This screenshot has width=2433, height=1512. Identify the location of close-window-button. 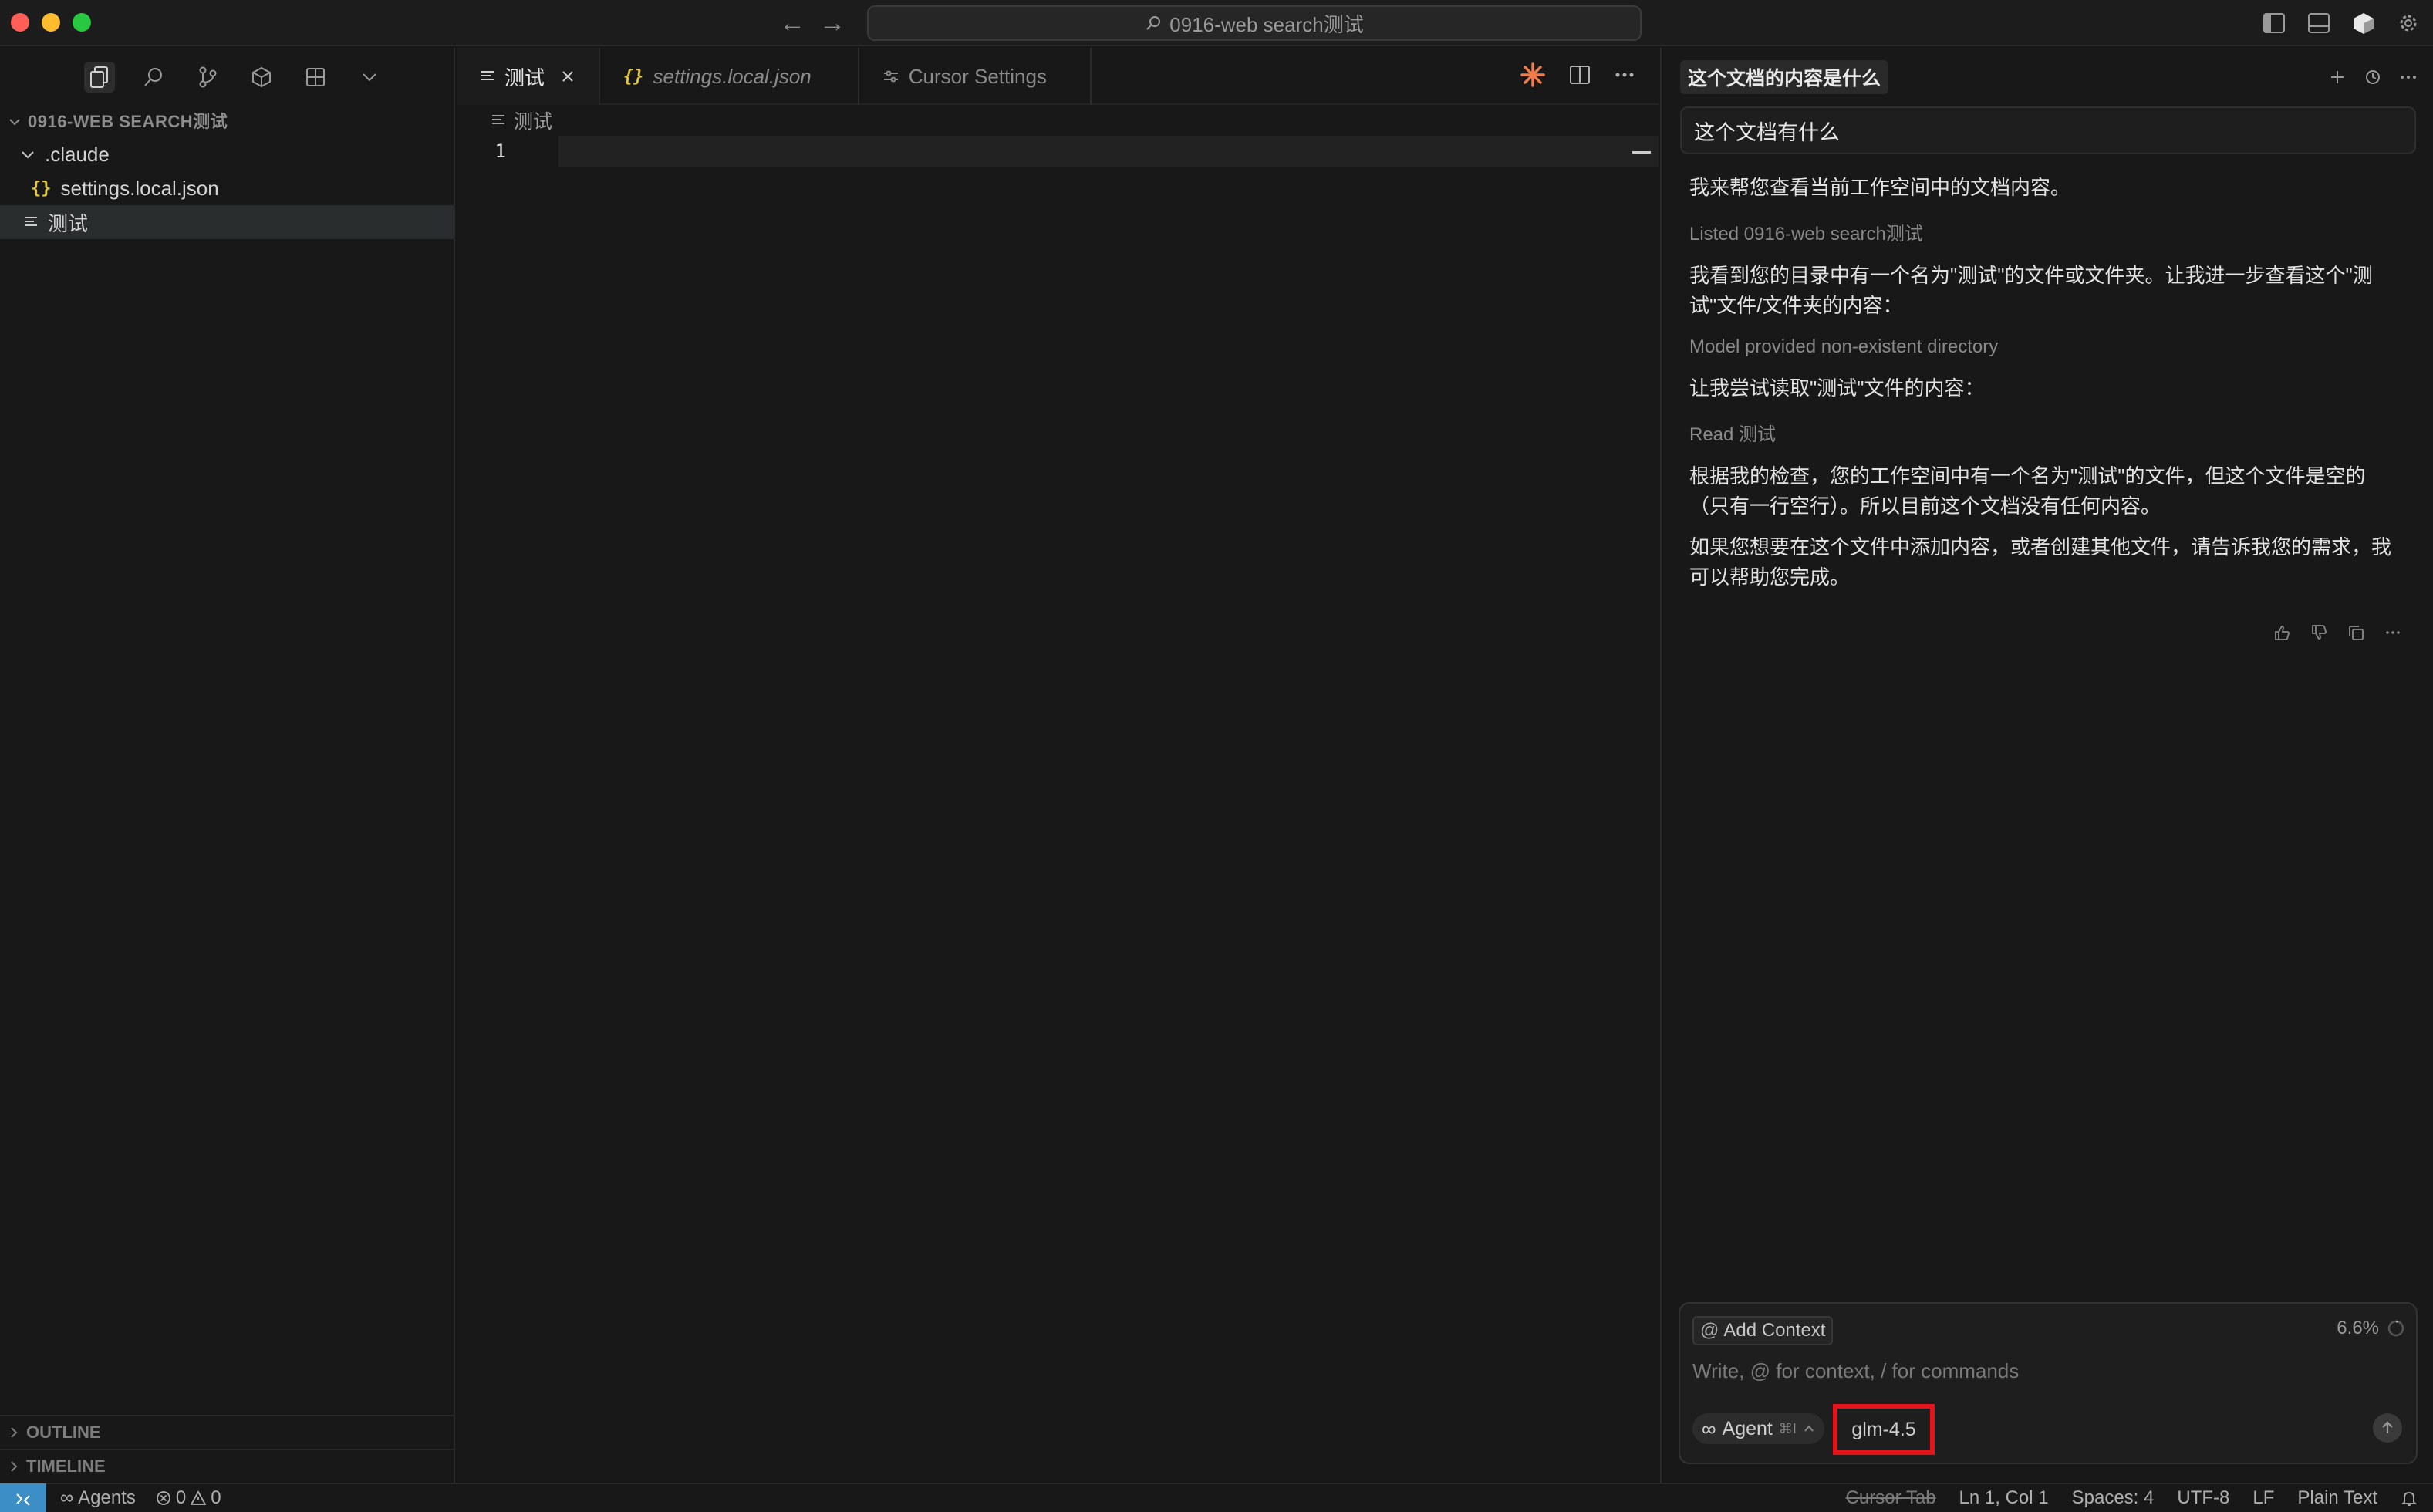
(20, 23).